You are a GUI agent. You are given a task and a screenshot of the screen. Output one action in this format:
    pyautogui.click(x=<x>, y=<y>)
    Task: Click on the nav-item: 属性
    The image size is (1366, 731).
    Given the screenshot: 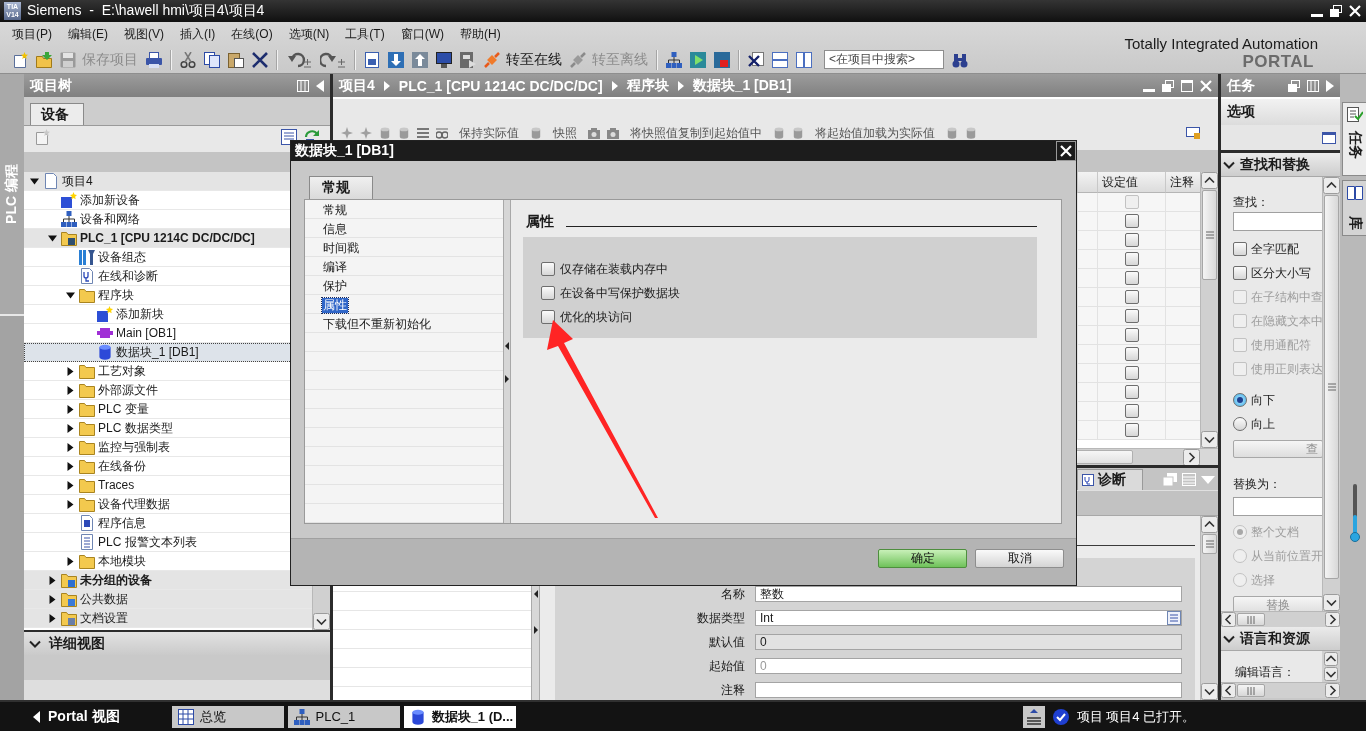 What is the action you would take?
    pyautogui.click(x=335, y=305)
    